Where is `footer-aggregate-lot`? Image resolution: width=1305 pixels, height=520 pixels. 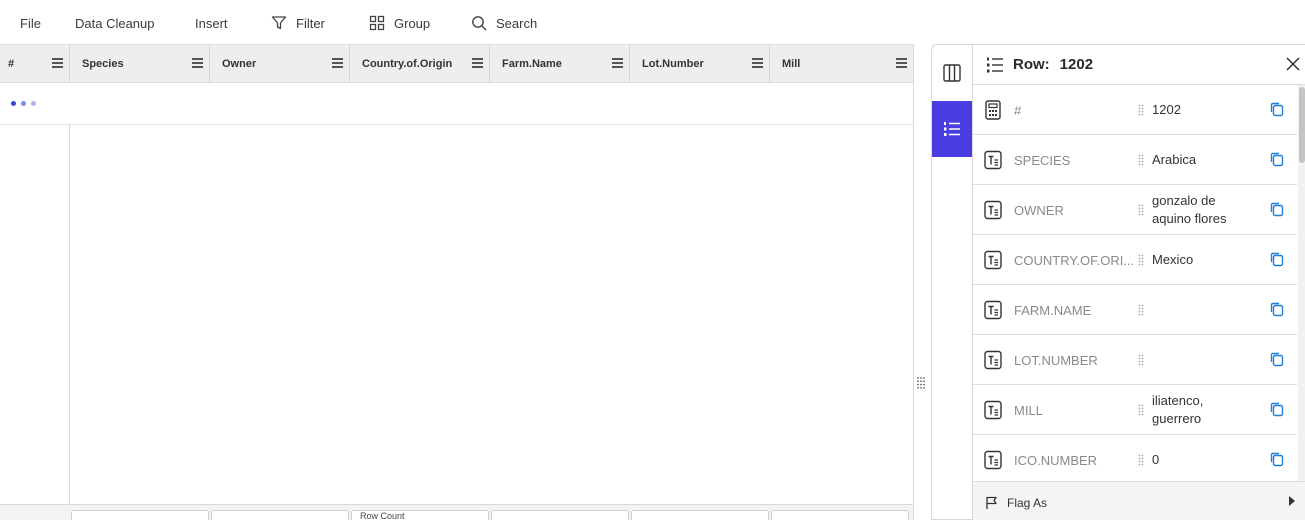 footer-aggregate-lot is located at coordinates (700, 515).